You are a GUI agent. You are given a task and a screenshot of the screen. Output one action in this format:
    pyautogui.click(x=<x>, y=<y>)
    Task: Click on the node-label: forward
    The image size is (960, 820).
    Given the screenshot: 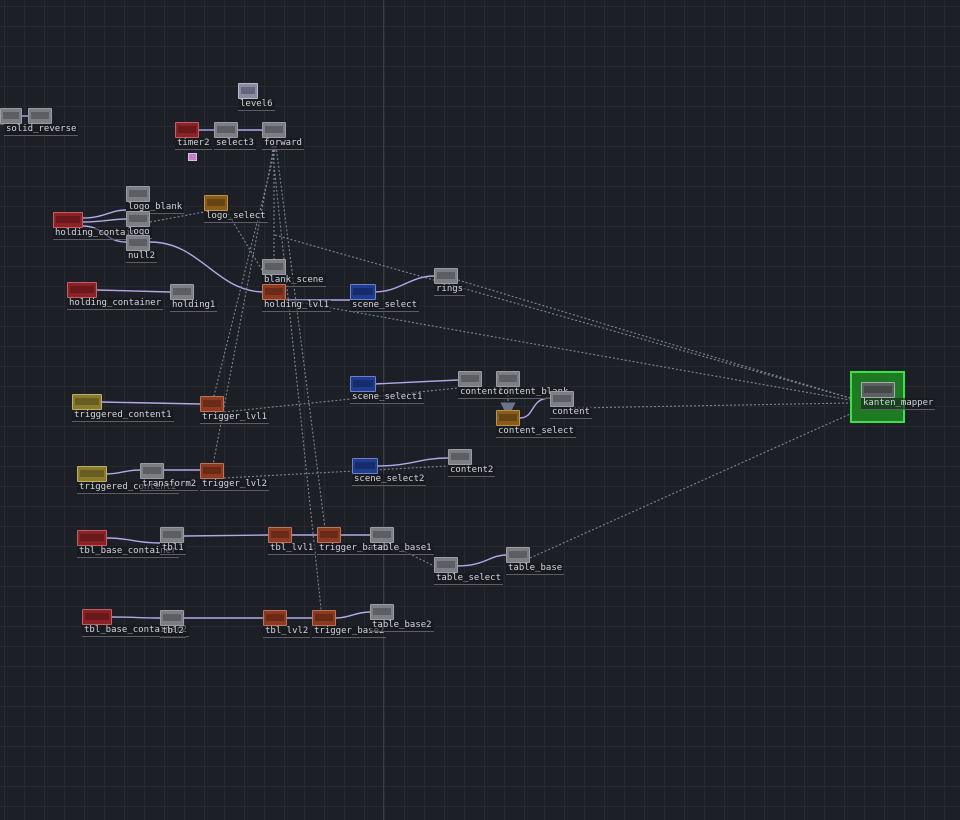 What is the action you would take?
    pyautogui.click(x=283, y=144)
    